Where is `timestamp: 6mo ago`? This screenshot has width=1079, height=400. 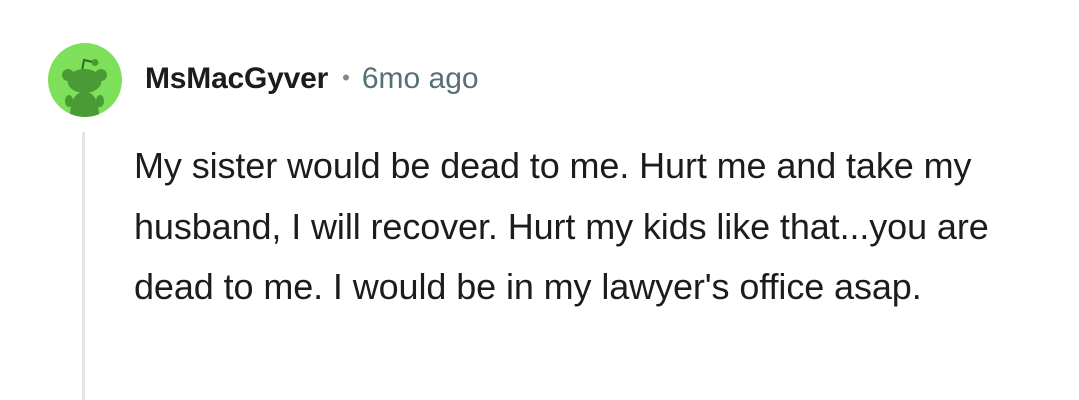 timestamp: 6mo ago is located at coordinates (420, 79).